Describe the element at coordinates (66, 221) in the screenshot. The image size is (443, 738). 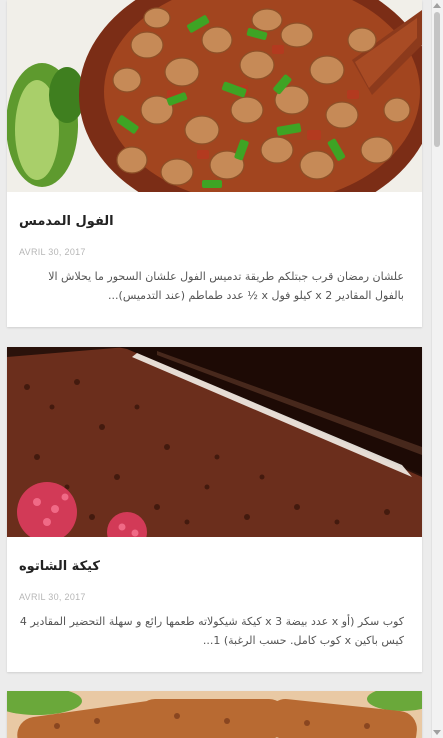
I see `post-title: الفول المدمس` at that location.